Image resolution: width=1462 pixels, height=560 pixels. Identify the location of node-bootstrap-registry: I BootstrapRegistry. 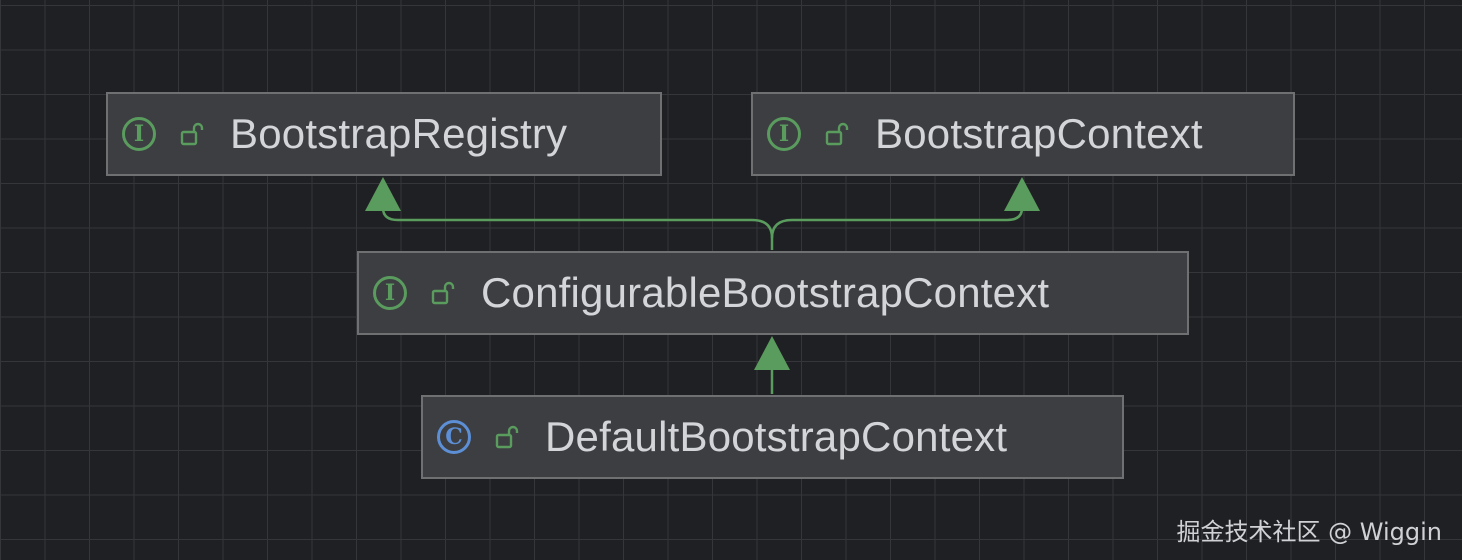
(384, 134).